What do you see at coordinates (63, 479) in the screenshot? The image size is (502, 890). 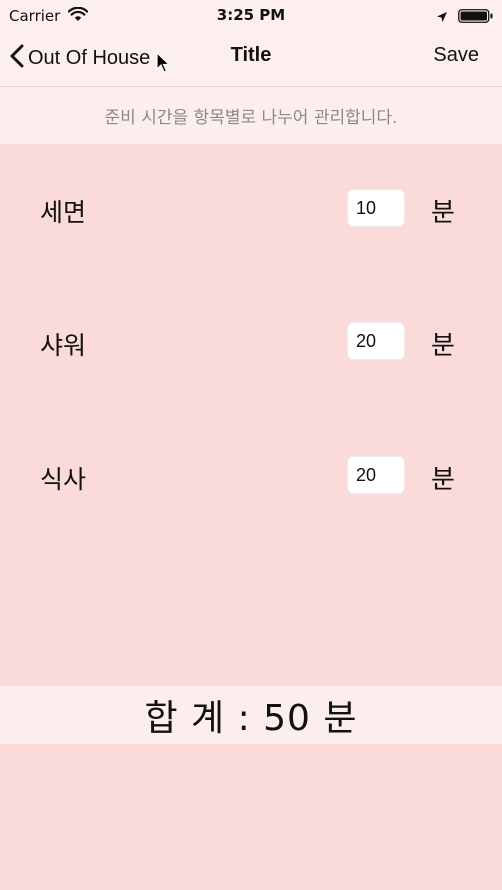 I see `item-label: 식사` at bounding box center [63, 479].